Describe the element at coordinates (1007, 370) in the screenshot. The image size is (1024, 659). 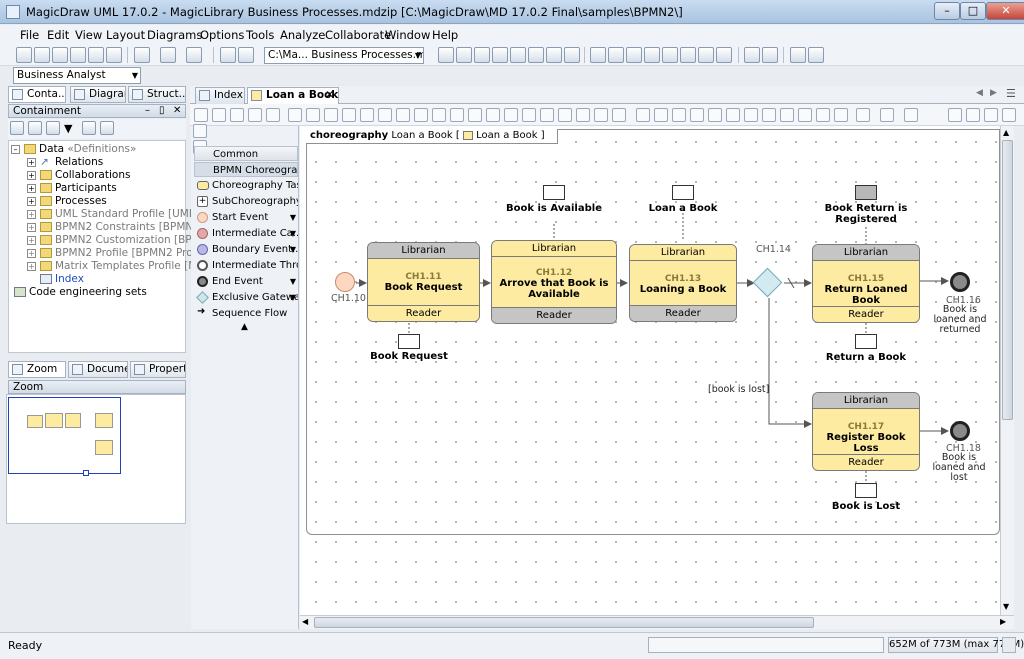
I see `vertical-scrollbar: ▲ ▼` at that location.